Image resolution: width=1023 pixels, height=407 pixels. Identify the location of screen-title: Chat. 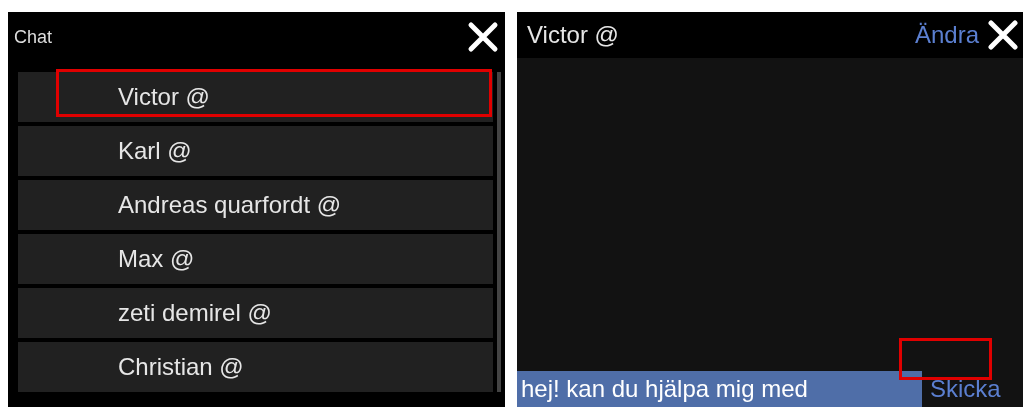
(33, 37).